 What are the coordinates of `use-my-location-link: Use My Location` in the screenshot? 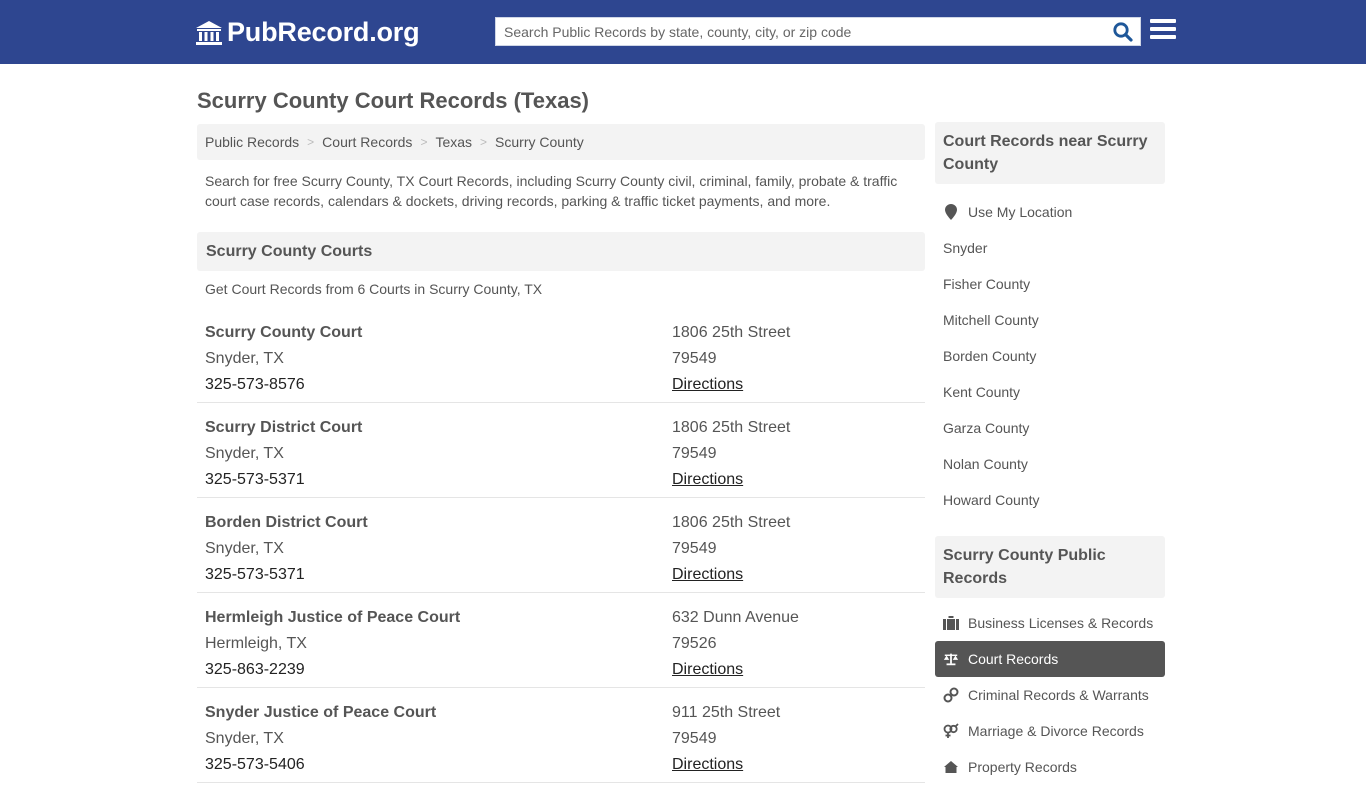 It's located at (1050, 212).